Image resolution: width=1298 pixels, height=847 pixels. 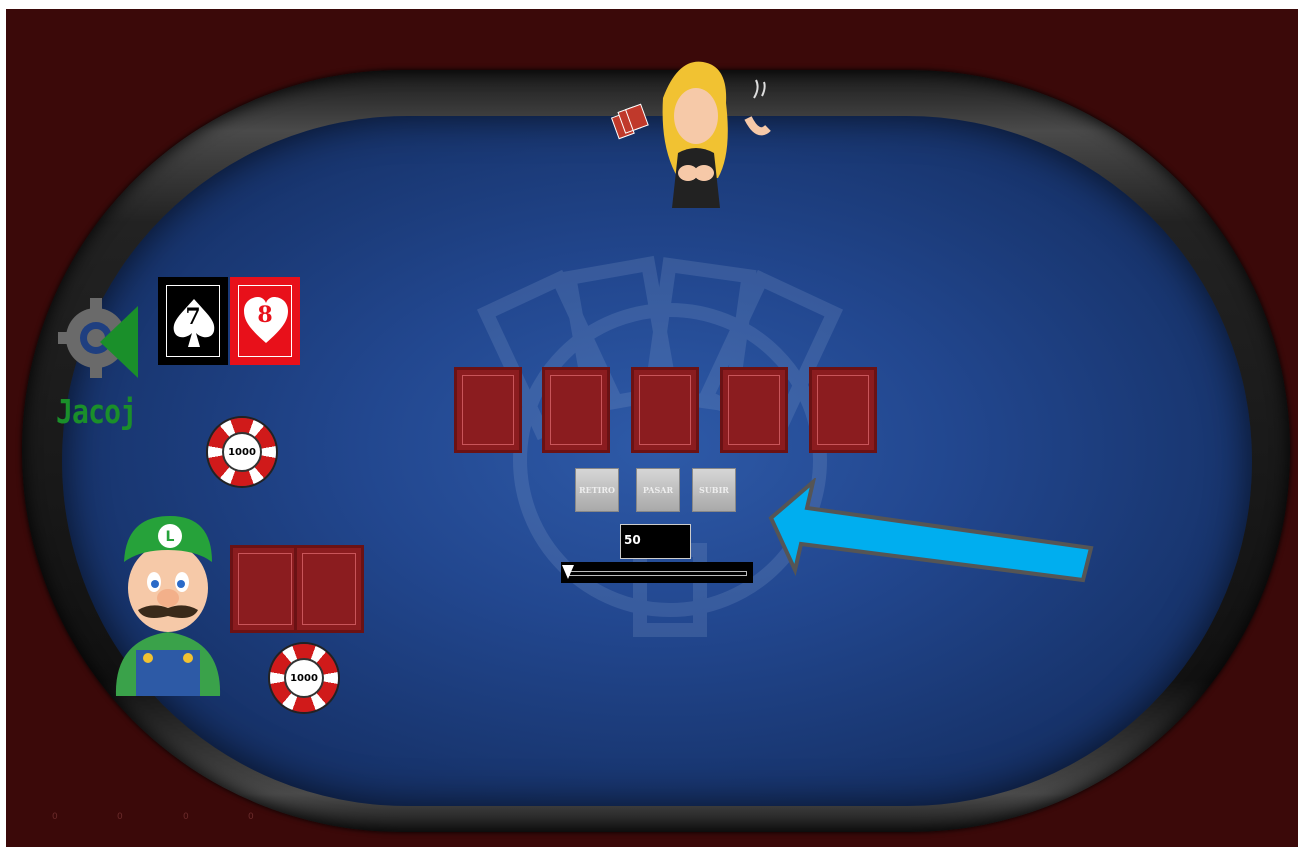 I want to click on player-chip-value: 1000, so click(x=242, y=452).